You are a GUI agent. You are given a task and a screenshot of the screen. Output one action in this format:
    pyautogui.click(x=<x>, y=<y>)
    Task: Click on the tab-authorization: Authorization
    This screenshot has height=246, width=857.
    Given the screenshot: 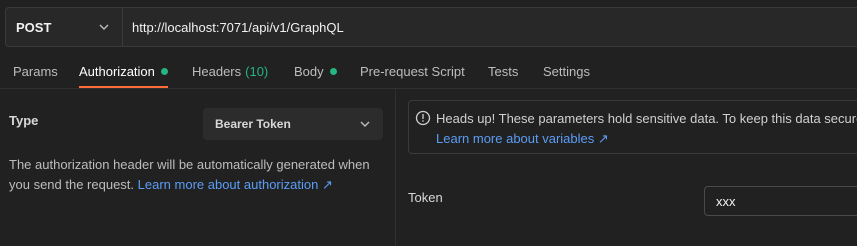 What is the action you would take?
    pyautogui.click(x=123, y=72)
    